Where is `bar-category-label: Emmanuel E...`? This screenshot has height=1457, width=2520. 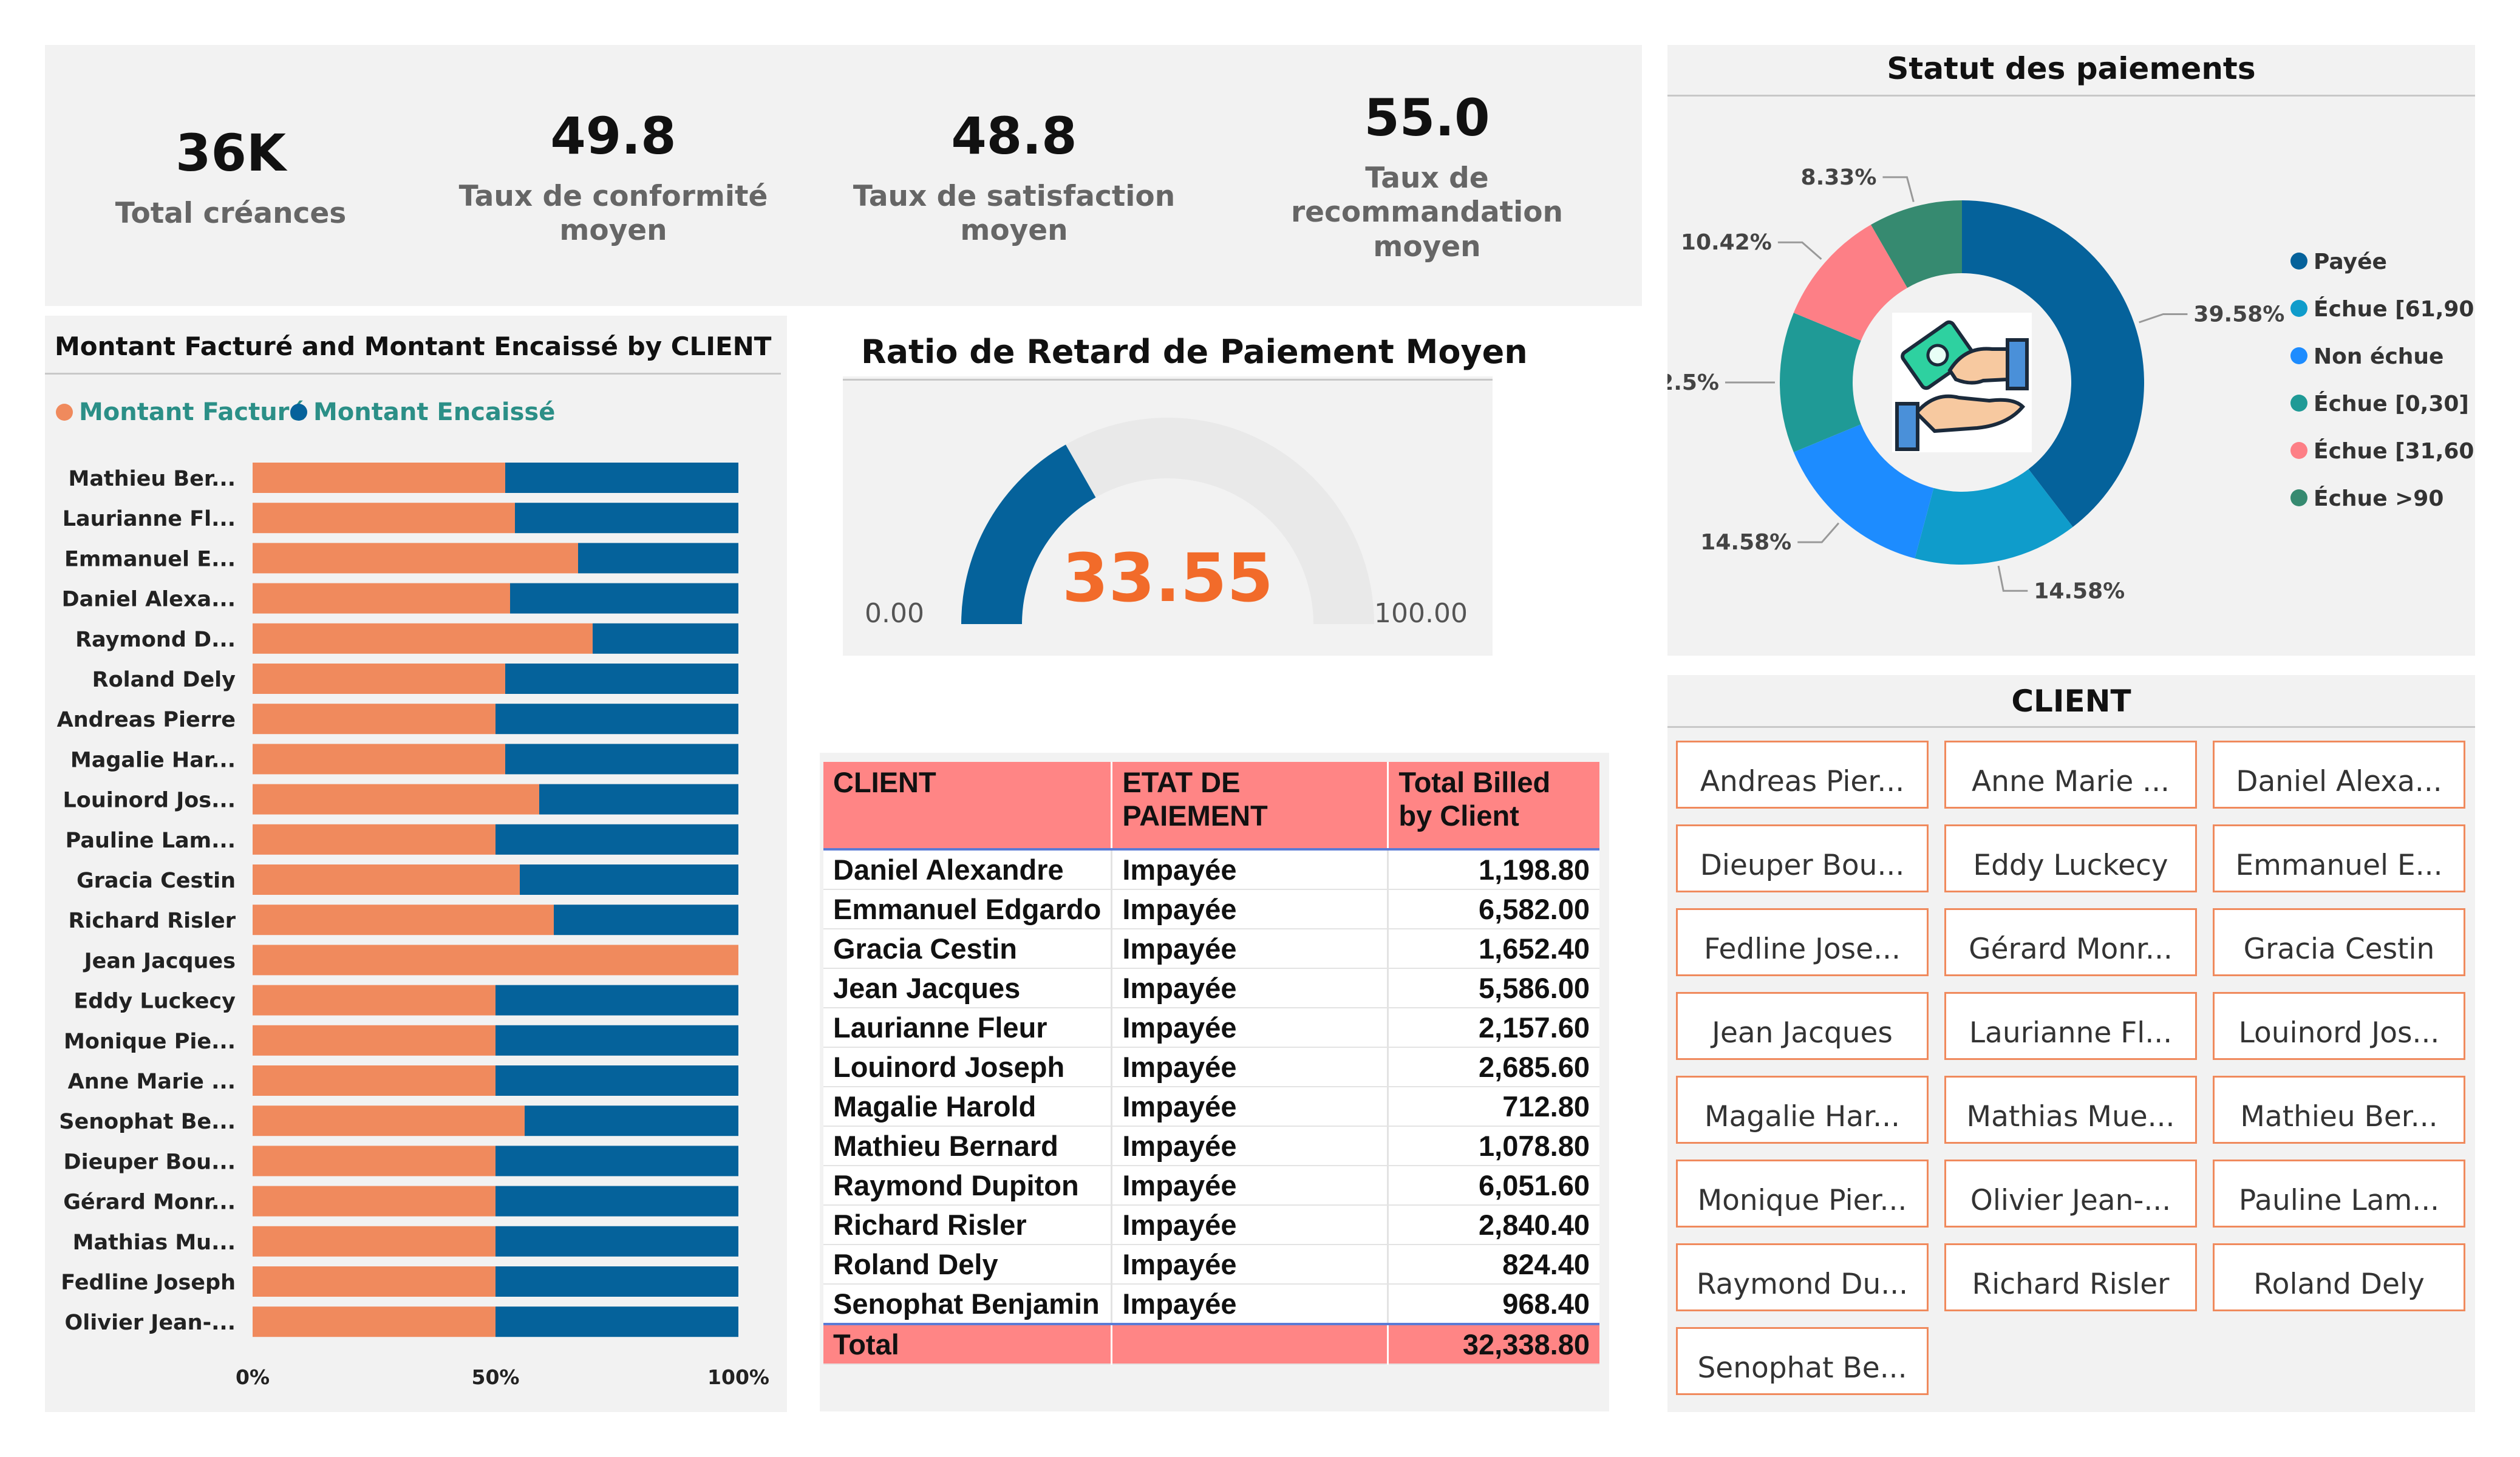
bar-category-label: Emmanuel E... is located at coordinates (150, 559).